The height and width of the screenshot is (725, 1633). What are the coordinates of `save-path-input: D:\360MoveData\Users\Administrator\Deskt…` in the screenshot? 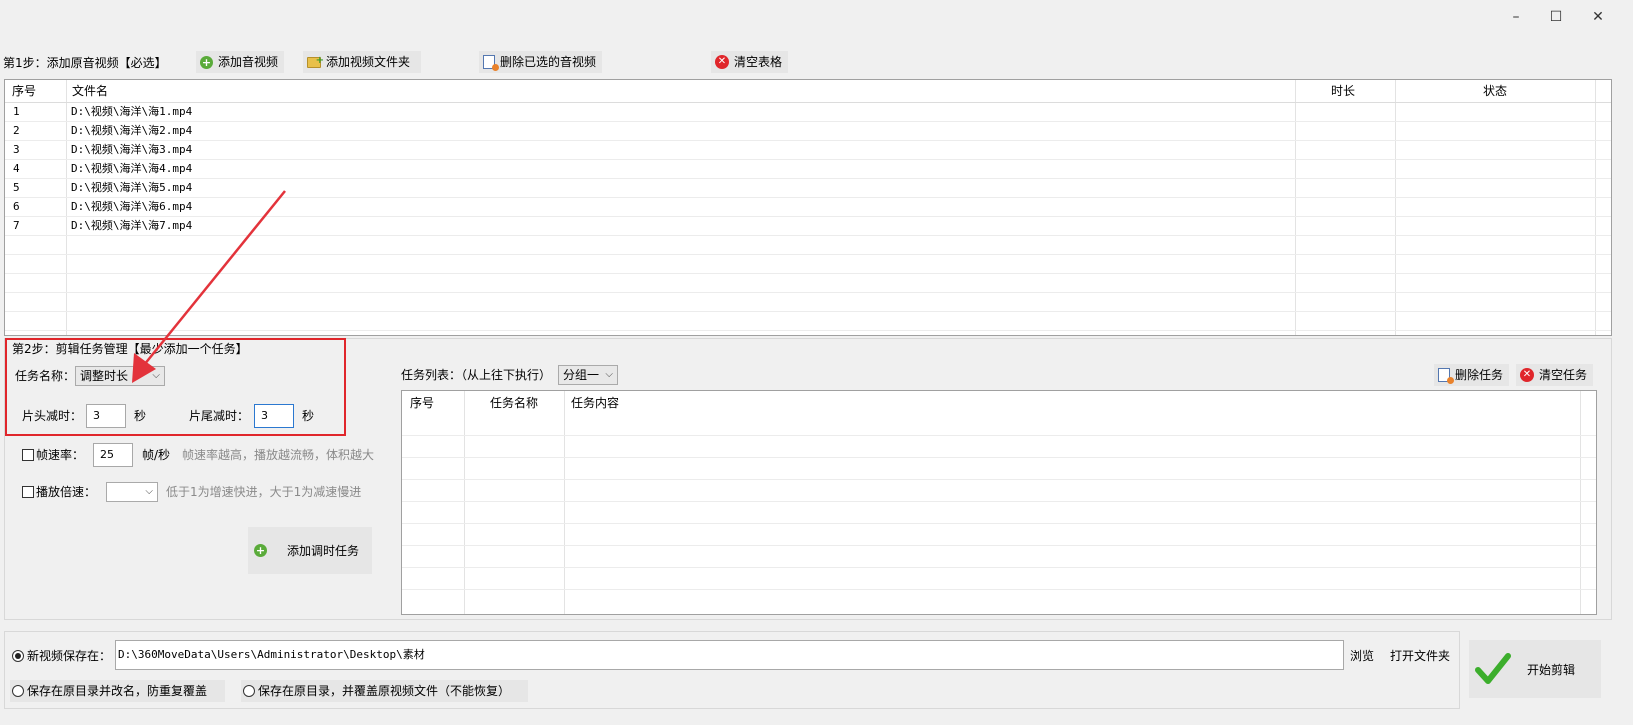 It's located at (729, 655).